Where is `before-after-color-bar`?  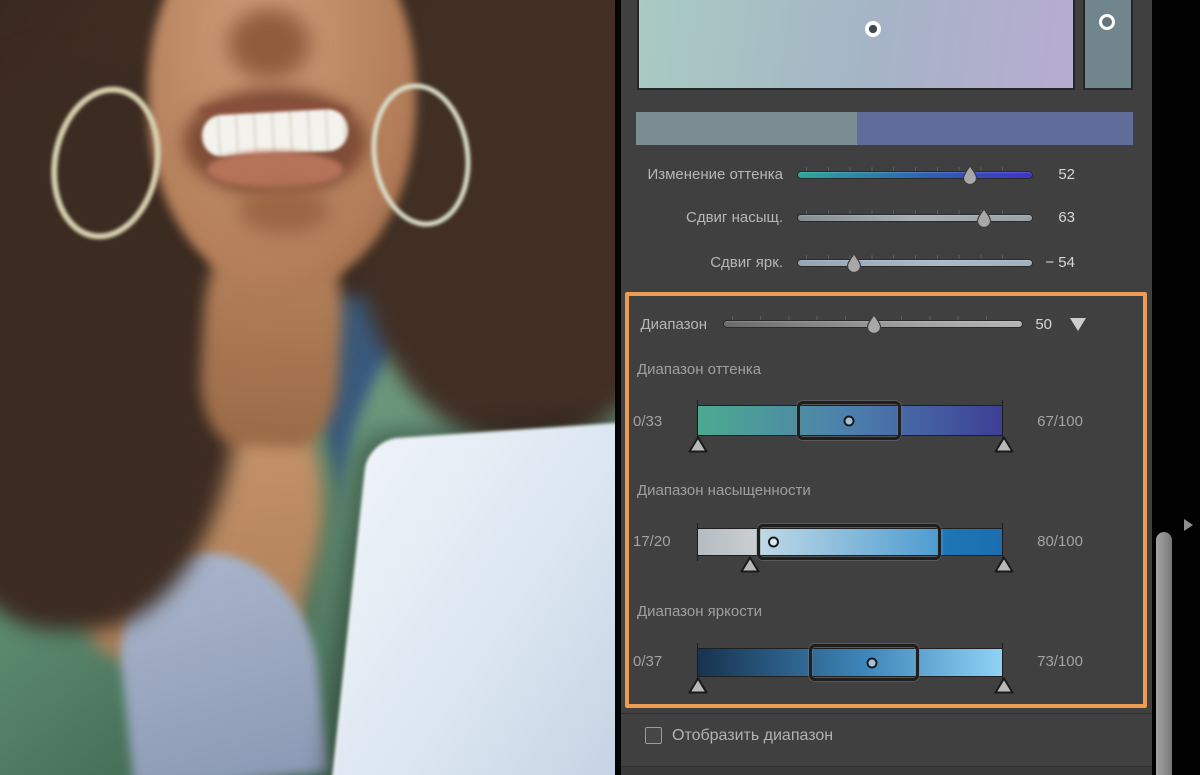 before-after-color-bar is located at coordinates (884, 128).